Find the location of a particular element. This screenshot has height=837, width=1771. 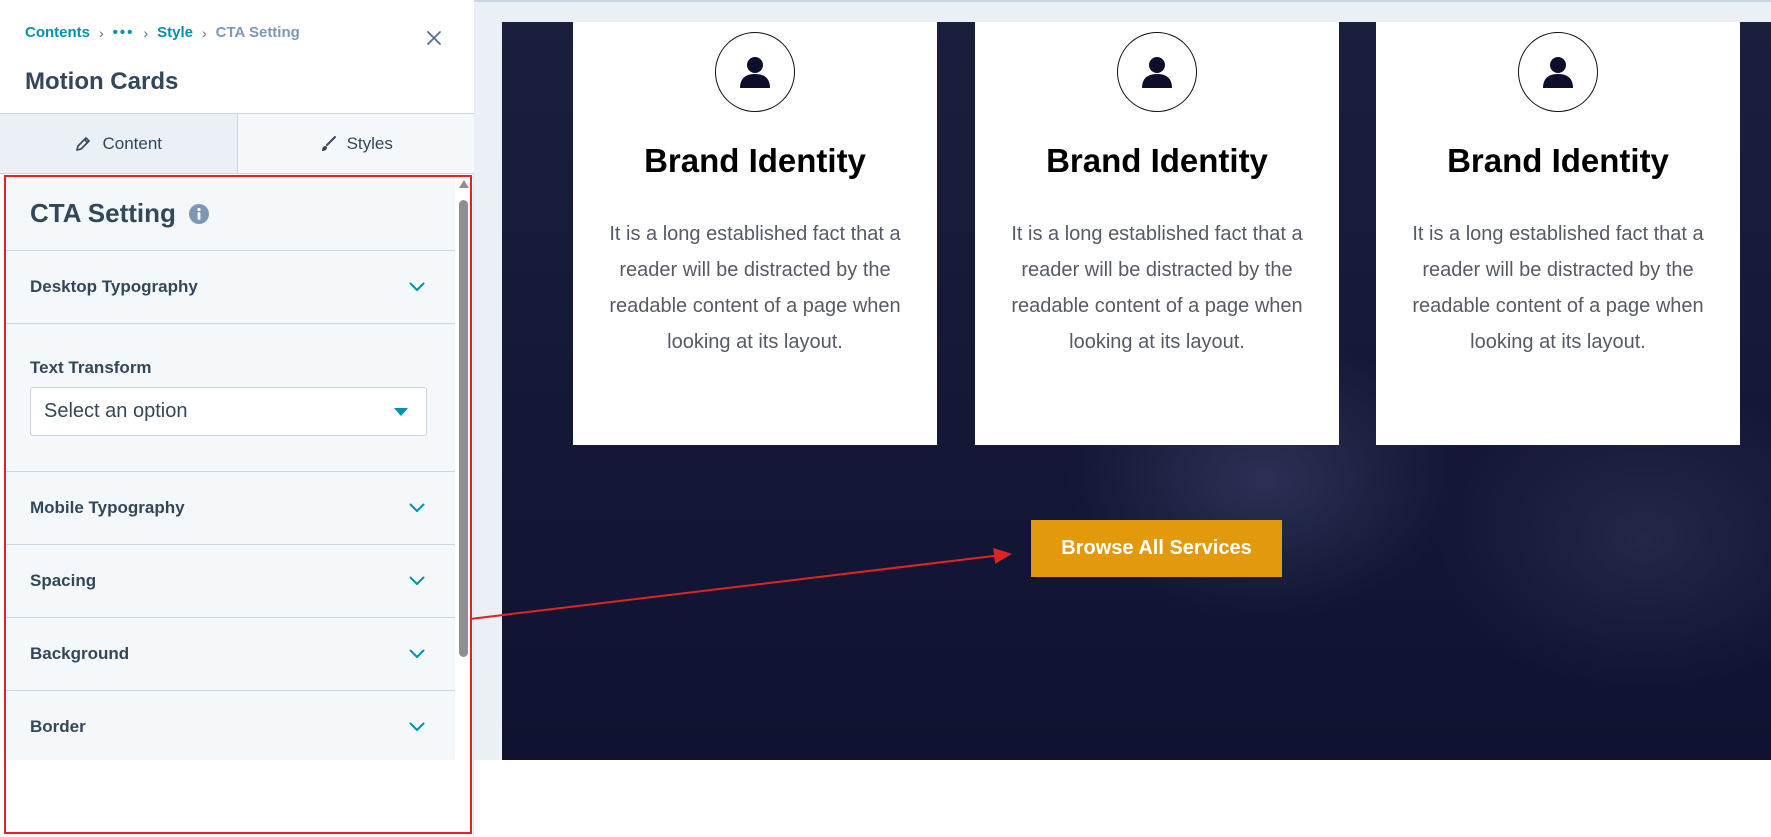

accordion-background: Background is located at coordinates (229, 654).